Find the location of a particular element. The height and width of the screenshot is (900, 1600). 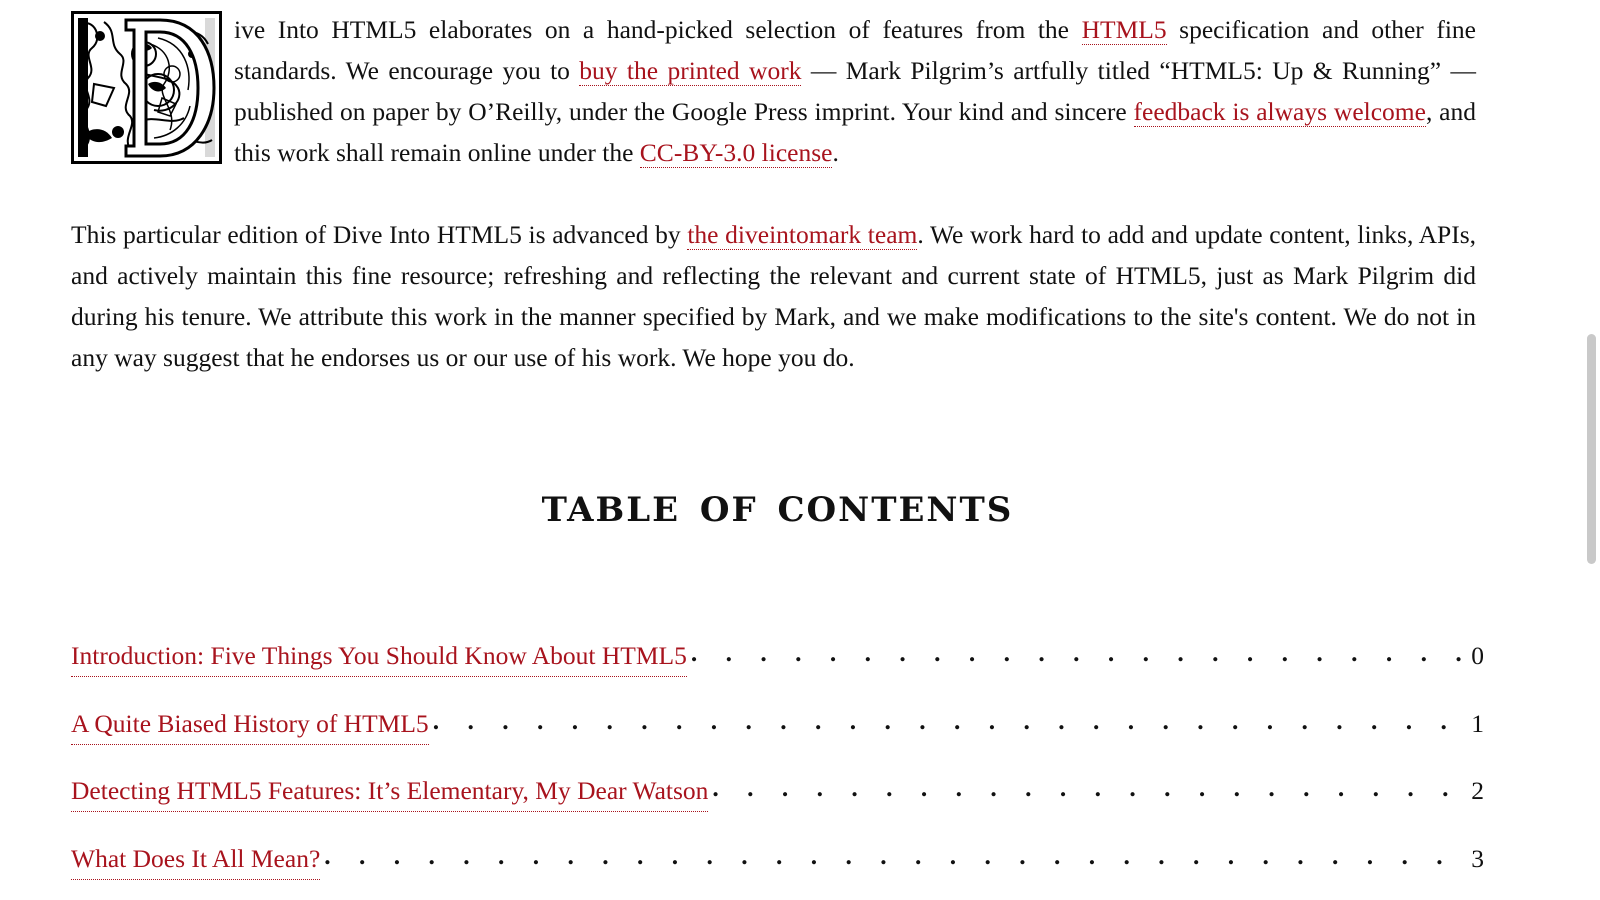

html5-spec-link: HTML5 is located at coordinates (1124, 30).